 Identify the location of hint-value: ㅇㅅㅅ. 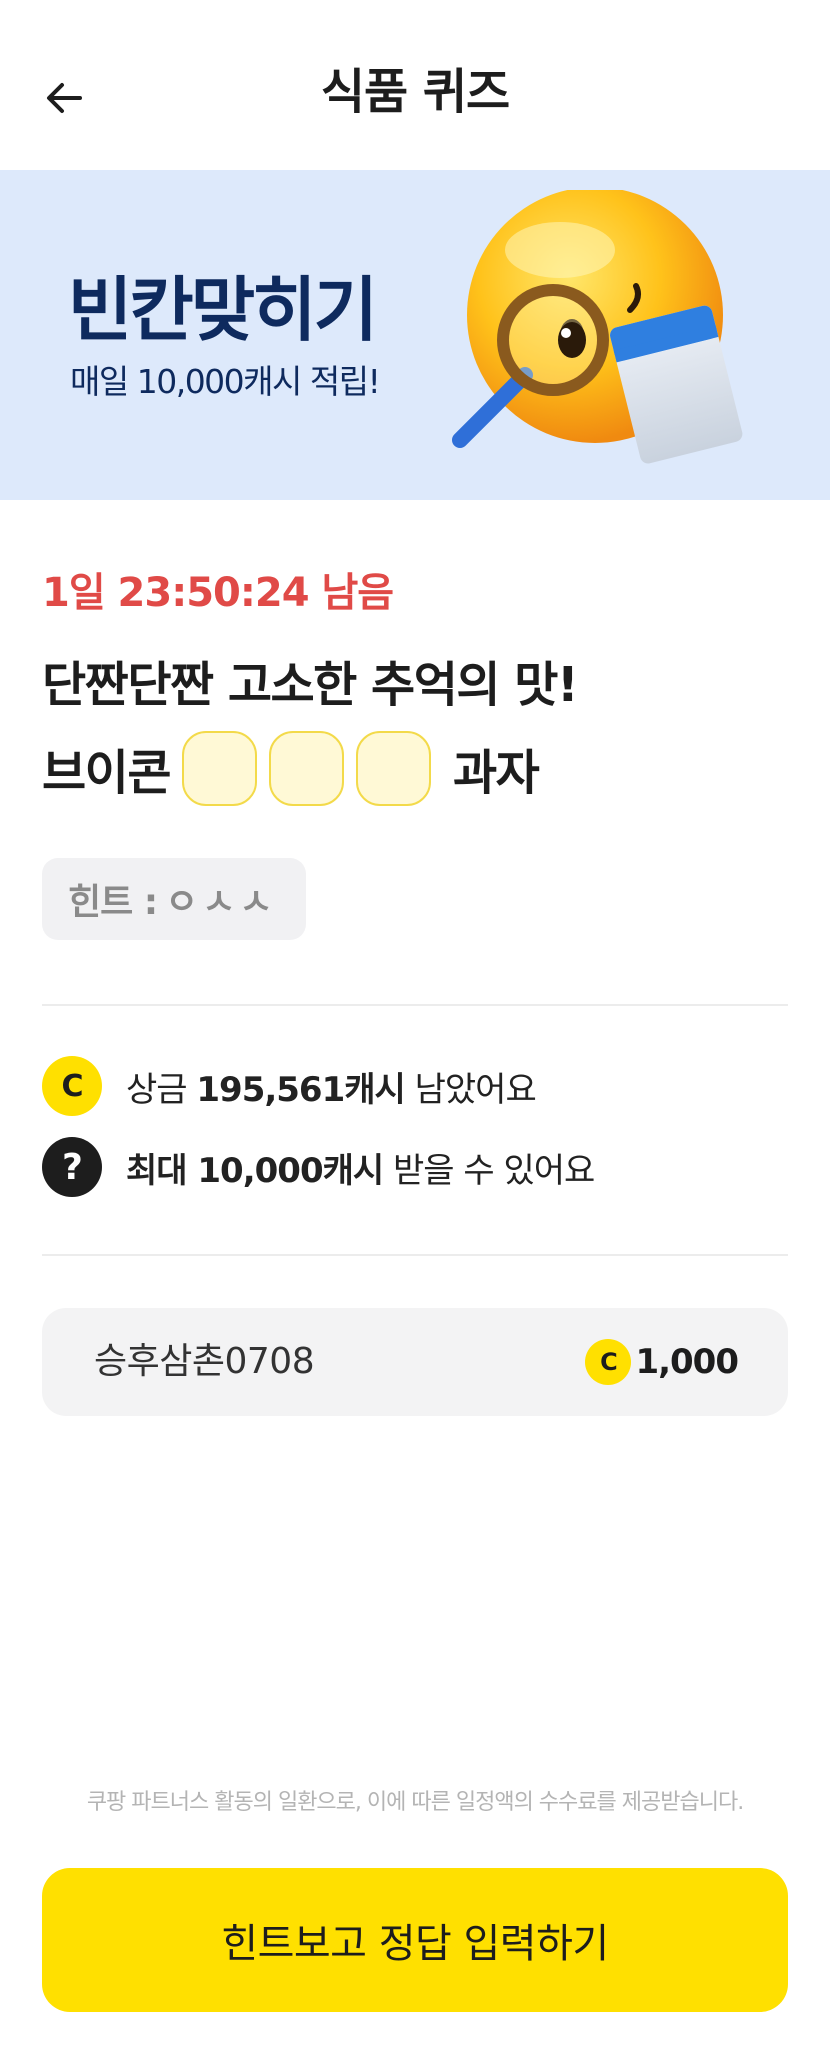
(221, 902).